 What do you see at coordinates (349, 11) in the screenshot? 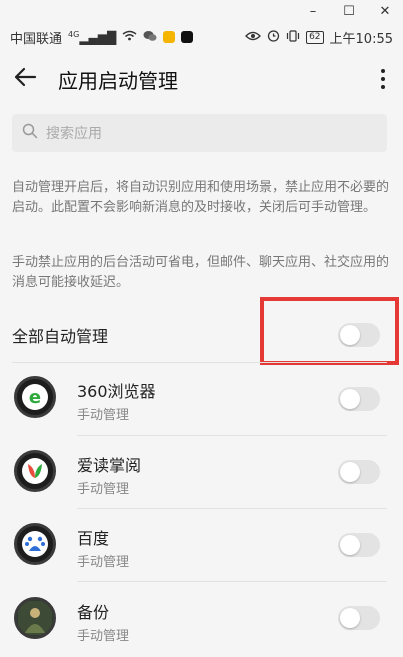
I see `maximize-button: ☐` at bounding box center [349, 11].